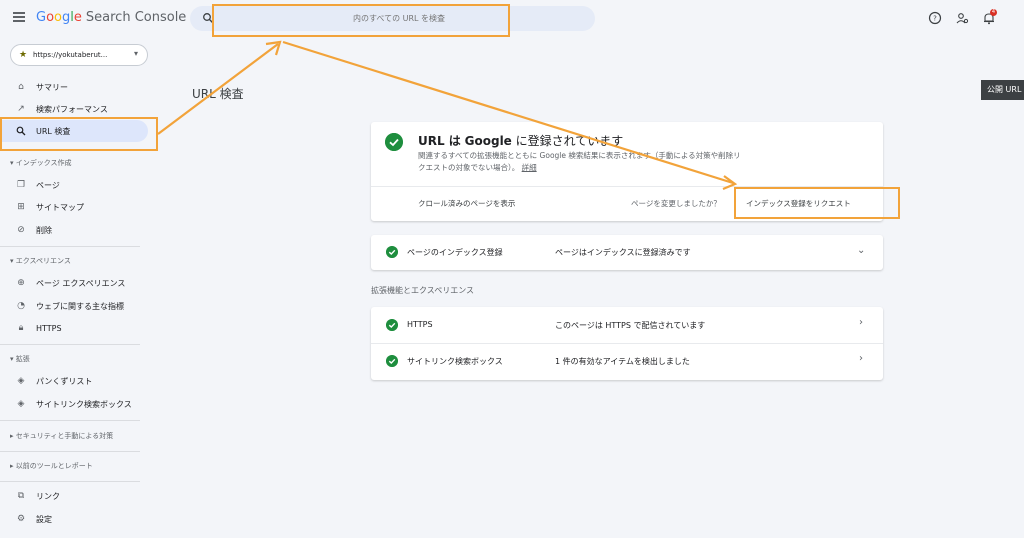  What do you see at coordinates (21, 496) in the screenshot?
I see `link-icon: ⧉` at bounding box center [21, 496].